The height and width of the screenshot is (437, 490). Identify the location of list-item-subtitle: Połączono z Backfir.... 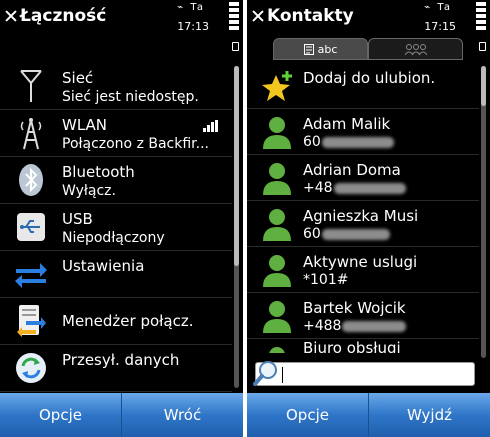
(135, 144).